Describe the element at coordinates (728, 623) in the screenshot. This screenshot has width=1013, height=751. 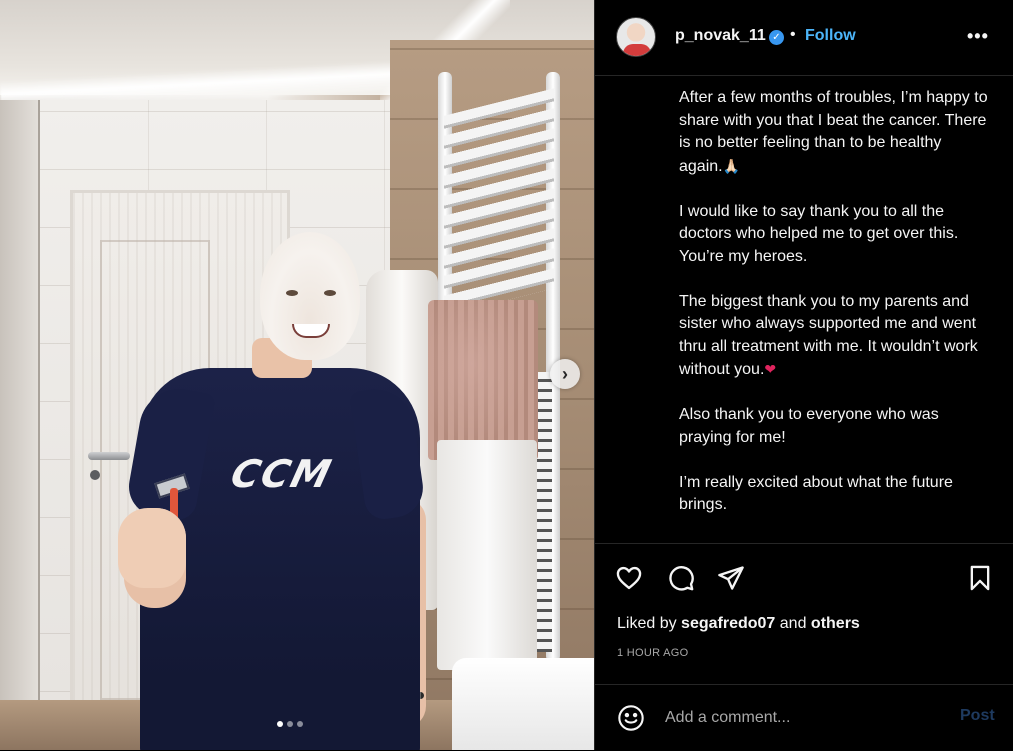
I see `liked-by-user-link: segafredo07` at that location.